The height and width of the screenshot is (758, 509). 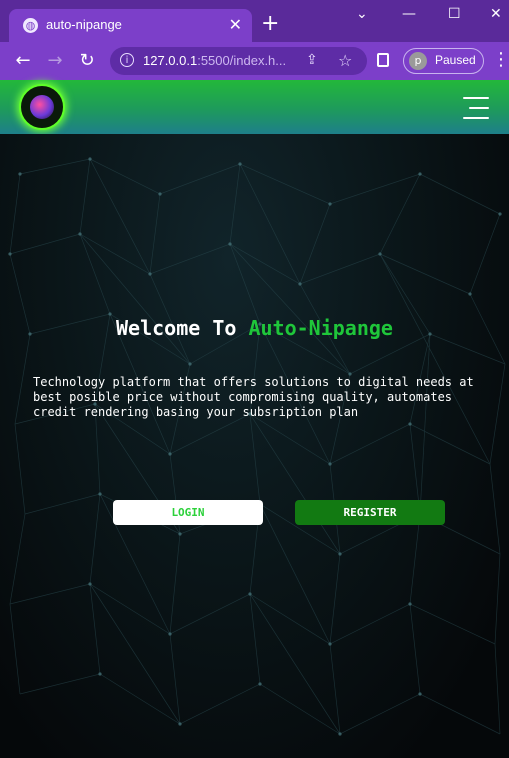 I want to click on profile-status: Paused, so click(x=455, y=60).